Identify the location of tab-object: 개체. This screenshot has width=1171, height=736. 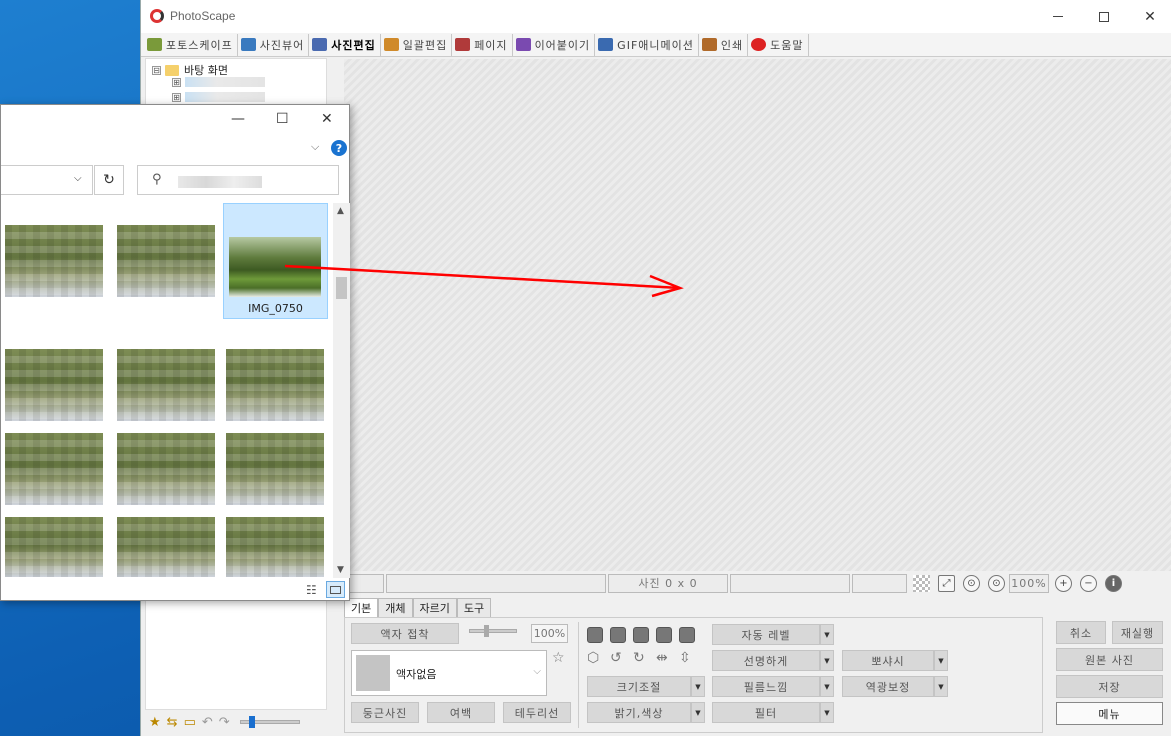
(395, 607).